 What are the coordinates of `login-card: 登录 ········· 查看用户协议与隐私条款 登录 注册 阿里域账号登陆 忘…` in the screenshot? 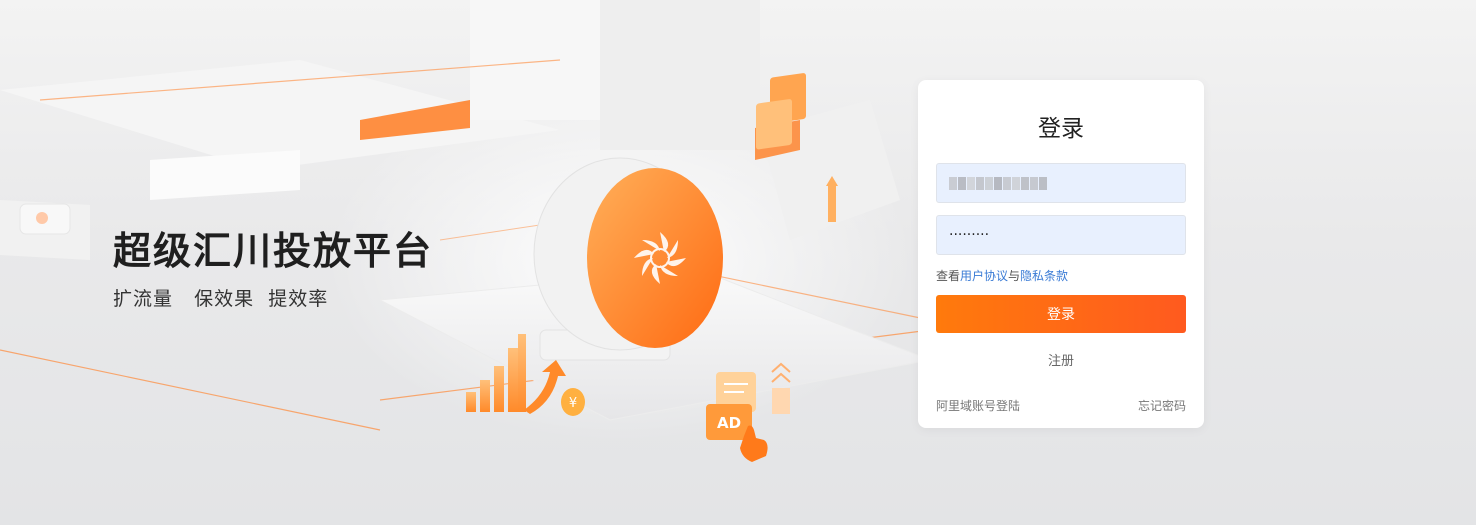 It's located at (1061, 254).